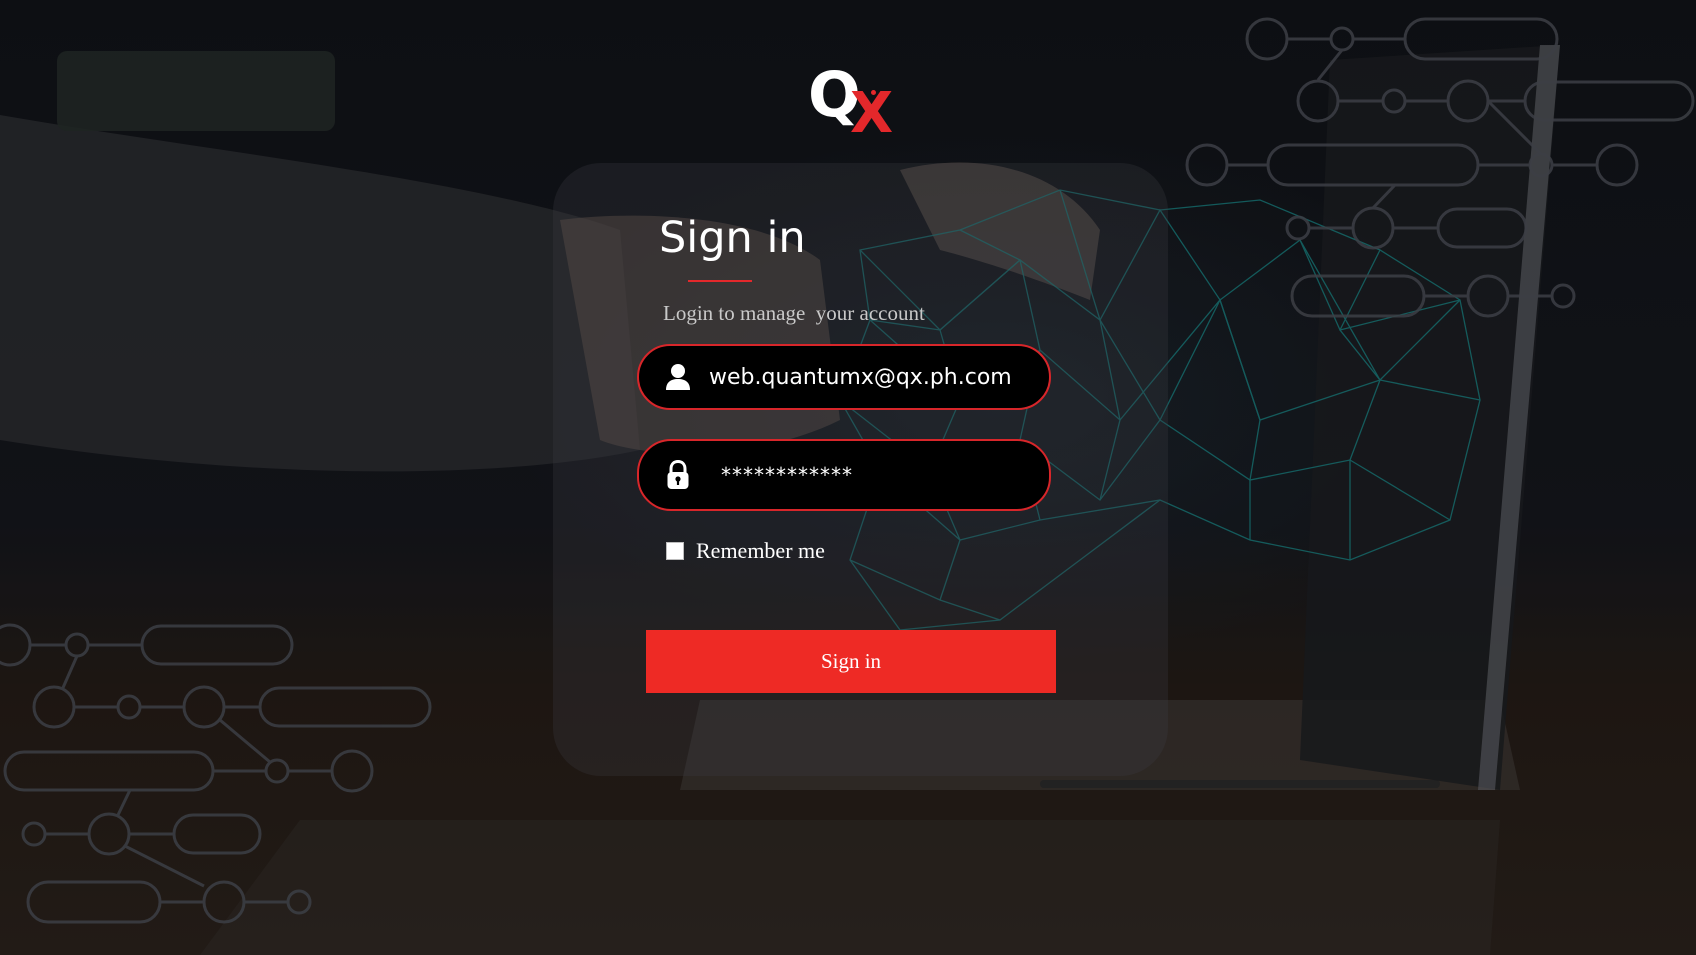  What do you see at coordinates (881, 475) in the screenshot?
I see `password-input` at bounding box center [881, 475].